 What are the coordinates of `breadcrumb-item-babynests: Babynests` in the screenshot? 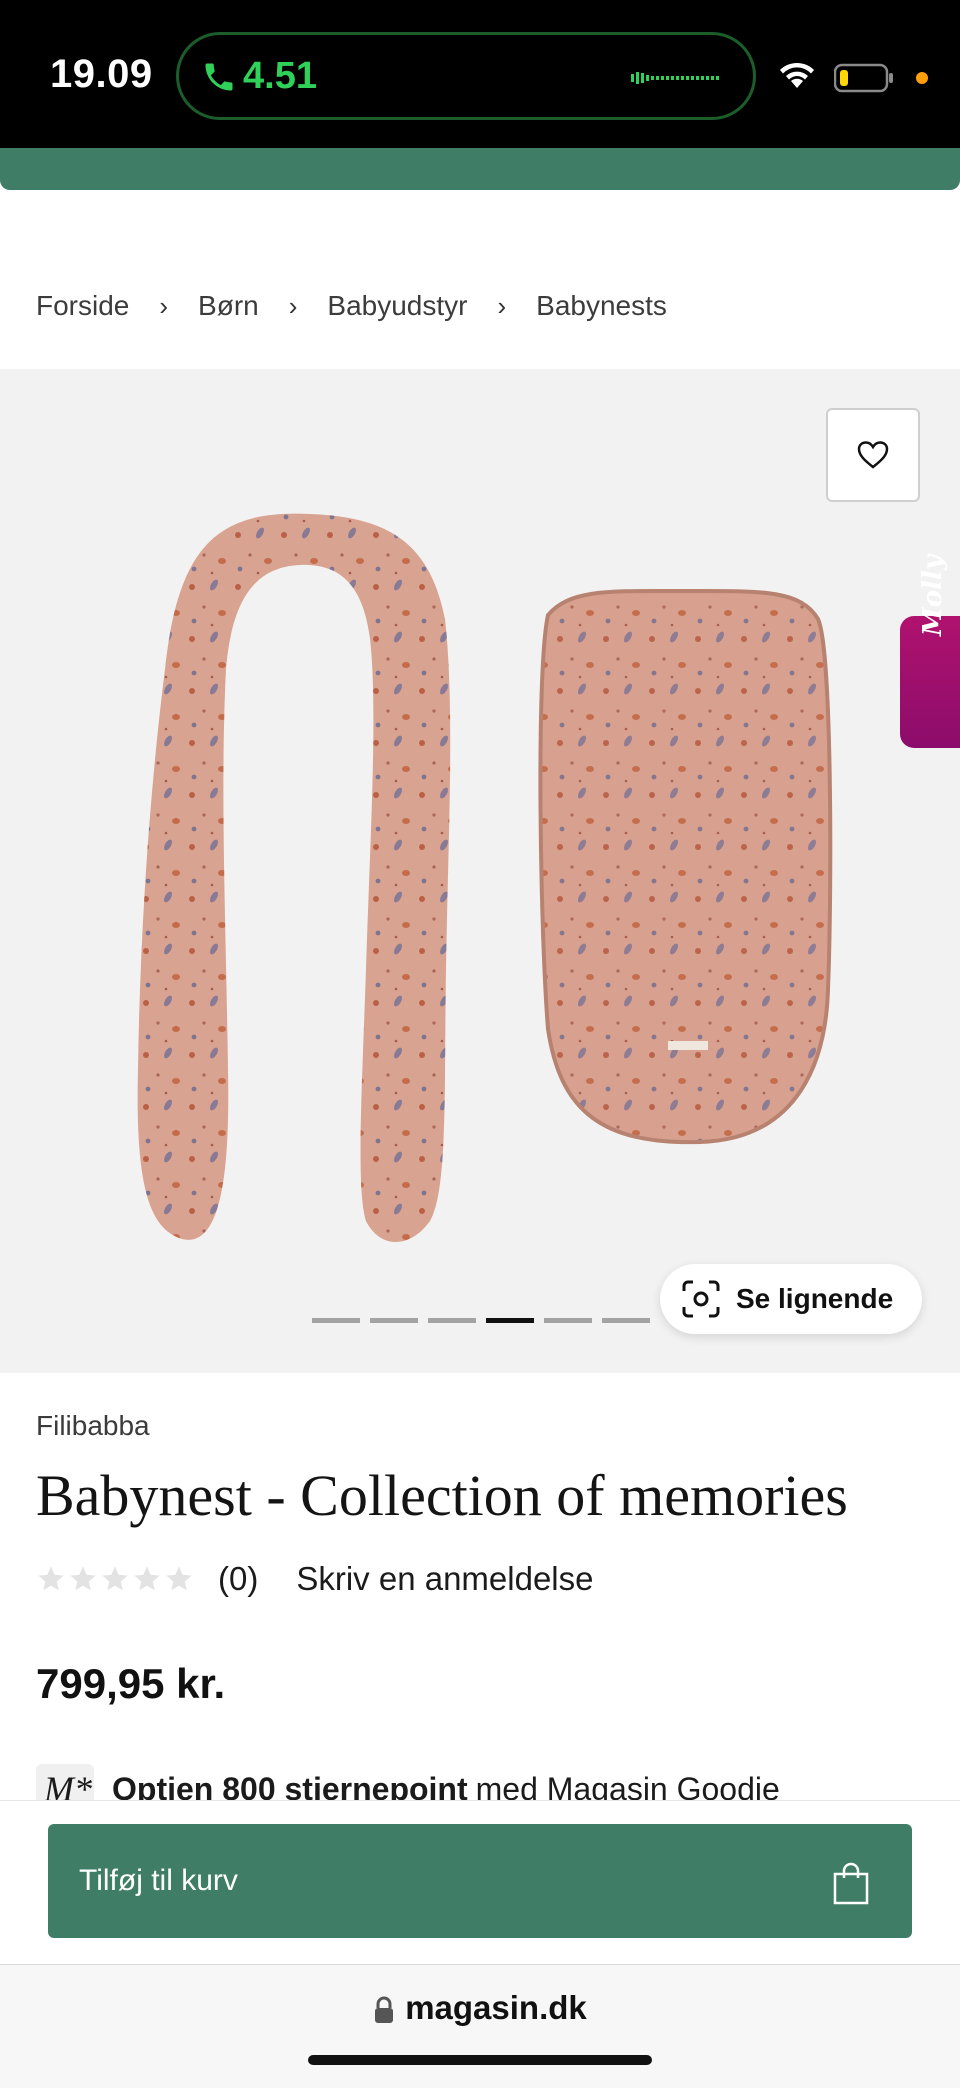 It's located at (601, 306).